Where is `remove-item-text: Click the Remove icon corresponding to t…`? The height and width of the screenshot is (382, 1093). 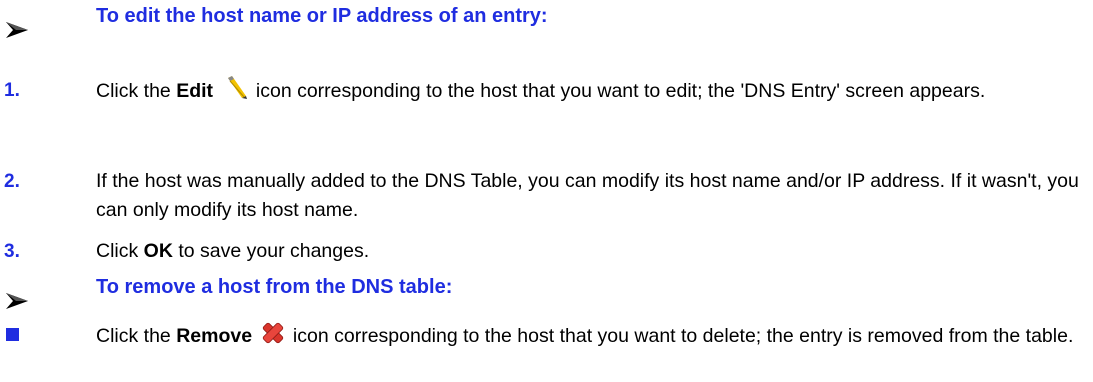 remove-item-text: Click the Remove icon corresponding to t… is located at coordinates (591, 336).